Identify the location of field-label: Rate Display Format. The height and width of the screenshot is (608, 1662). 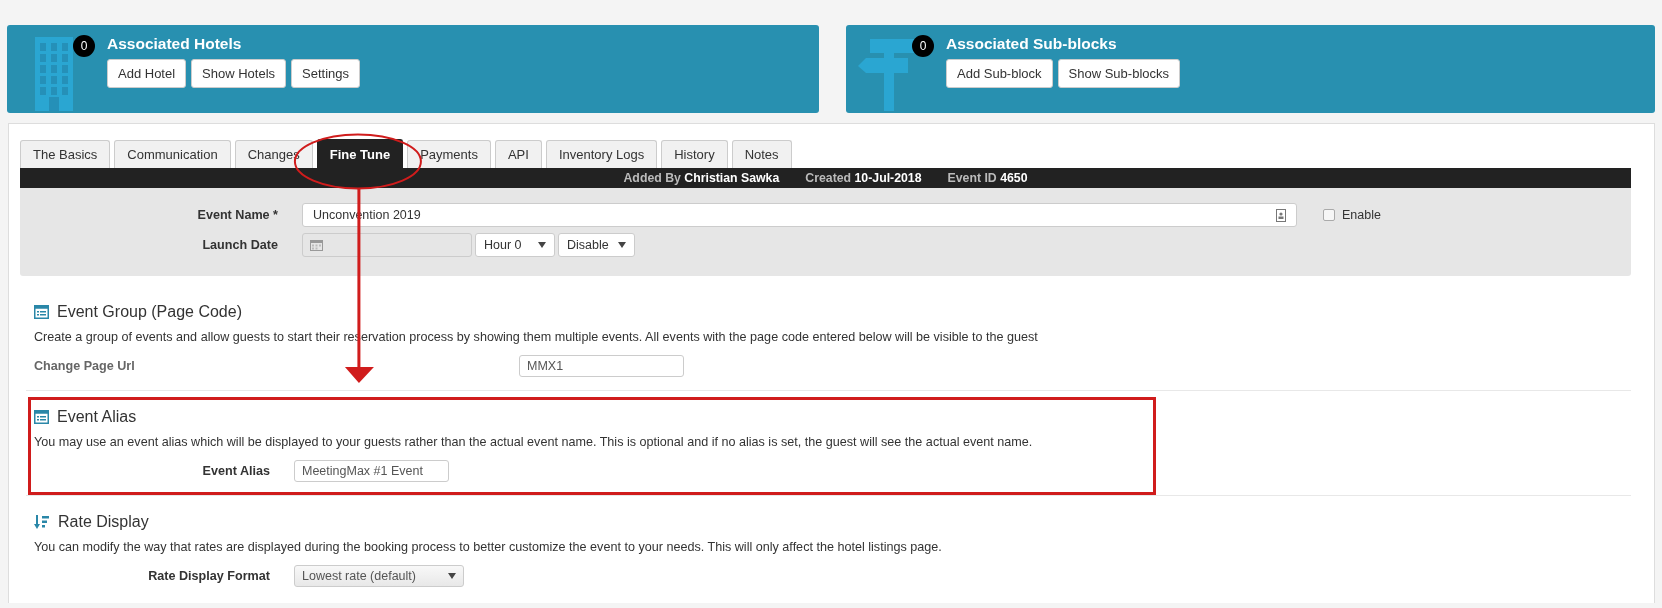
(209, 576).